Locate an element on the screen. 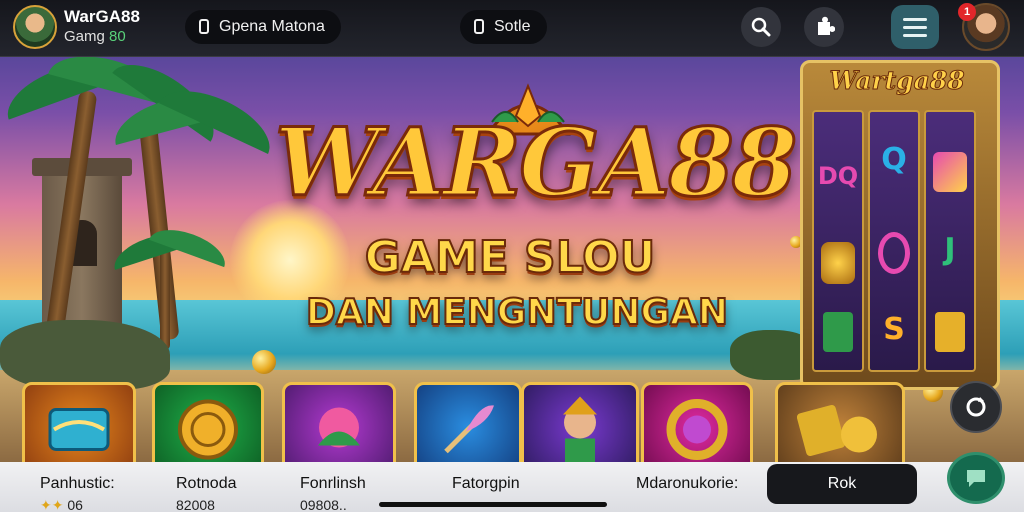 This screenshot has height=512, width=1024. stat-value: 82008 is located at coordinates (195, 504).